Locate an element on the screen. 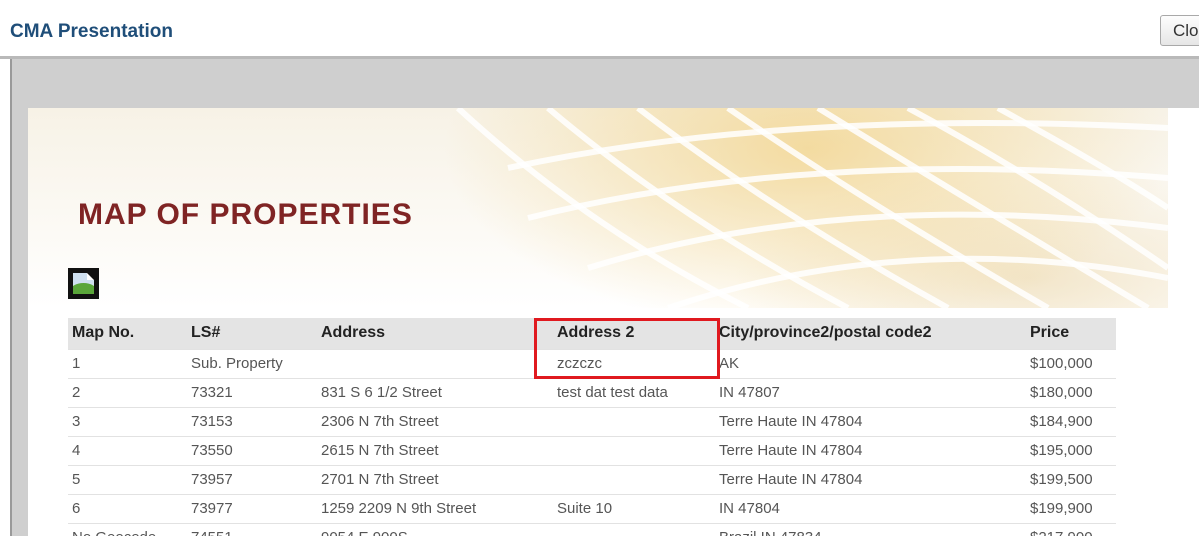  cell-price: $199,900 is located at coordinates (1071, 508).